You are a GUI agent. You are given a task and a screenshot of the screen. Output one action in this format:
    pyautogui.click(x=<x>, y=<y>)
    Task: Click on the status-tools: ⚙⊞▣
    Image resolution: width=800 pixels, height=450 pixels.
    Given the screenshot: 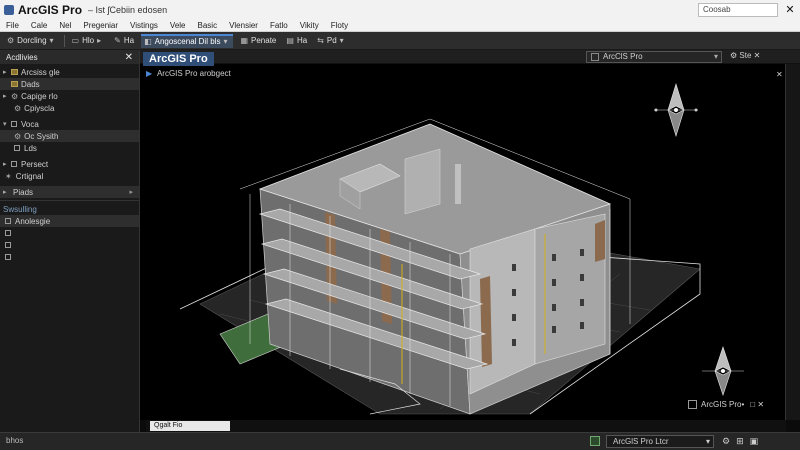 What is the action you would take?
    pyautogui.click(x=743, y=441)
    